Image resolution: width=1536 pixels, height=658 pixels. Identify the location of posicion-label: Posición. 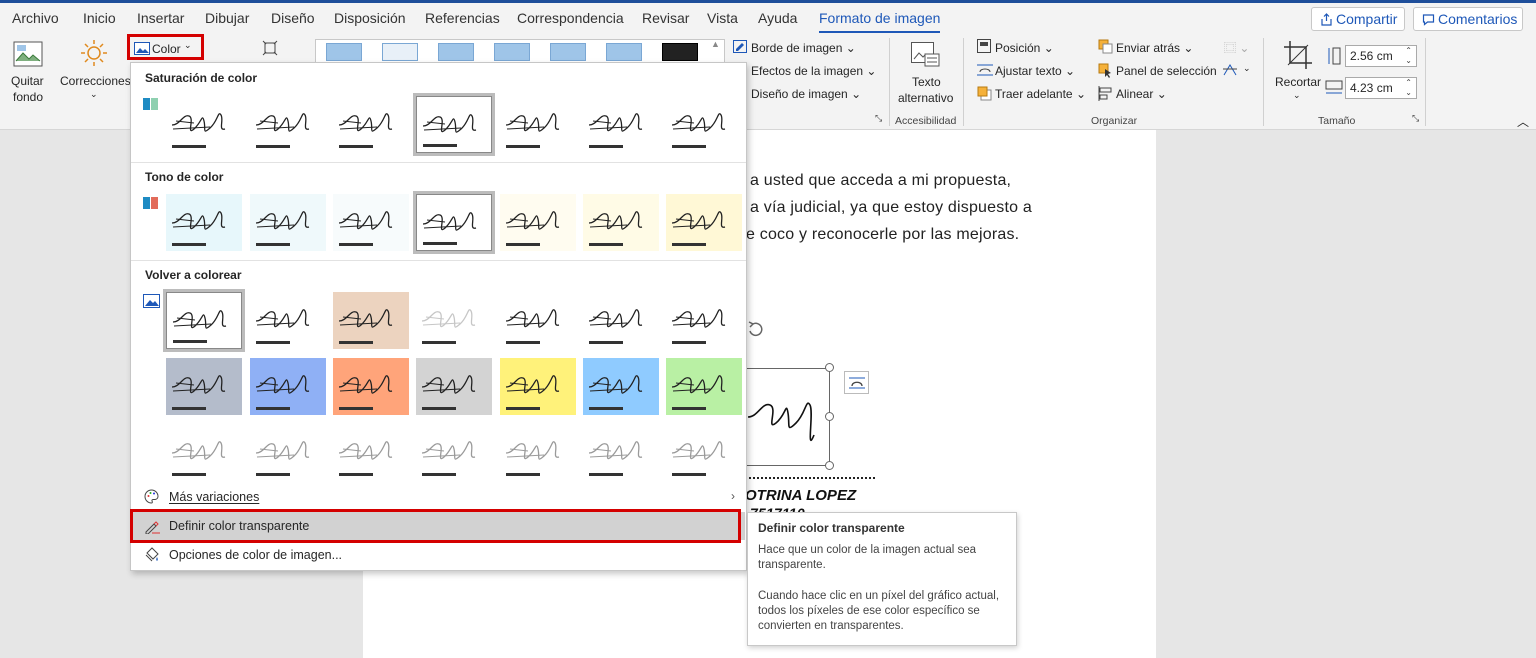
(1018, 48).